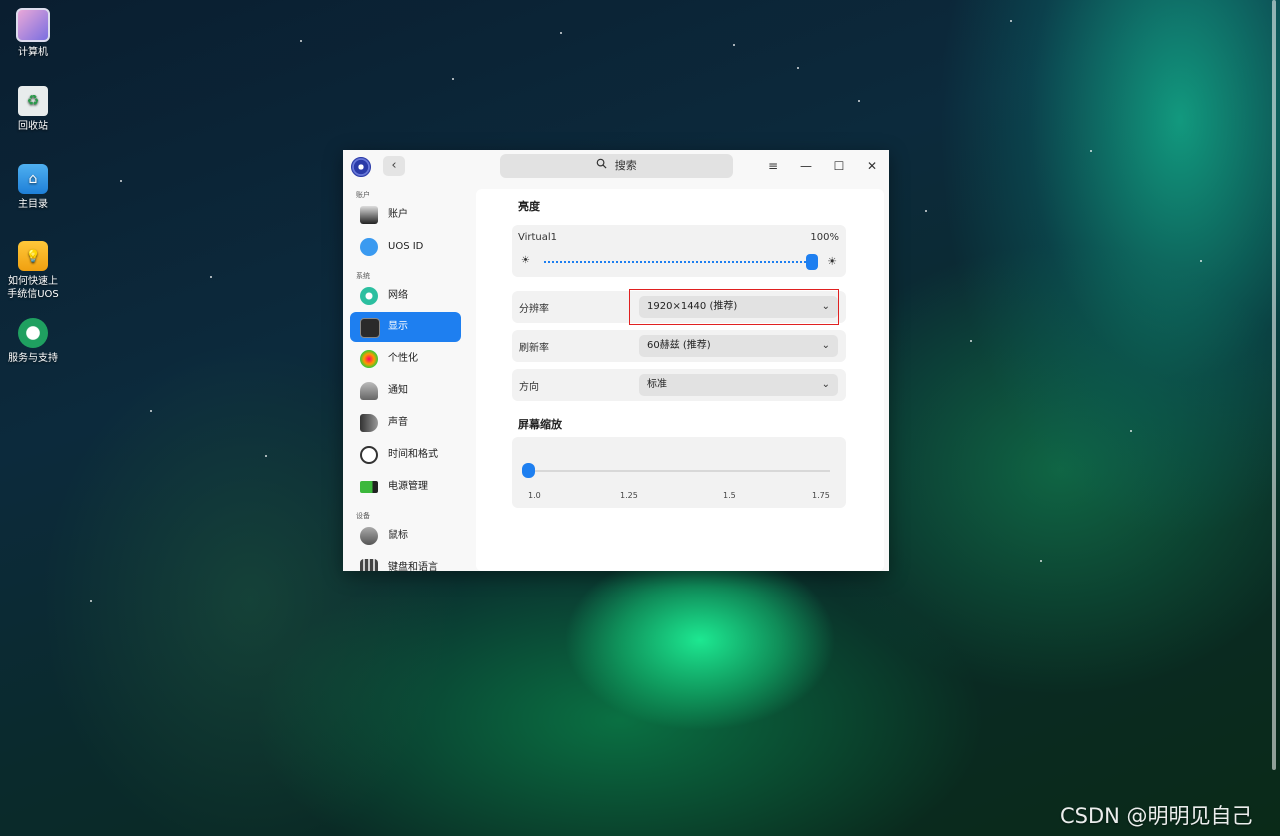  What do you see at coordinates (369, 296) in the screenshot?
I see `network-icon` at bounding box center [369, 296].